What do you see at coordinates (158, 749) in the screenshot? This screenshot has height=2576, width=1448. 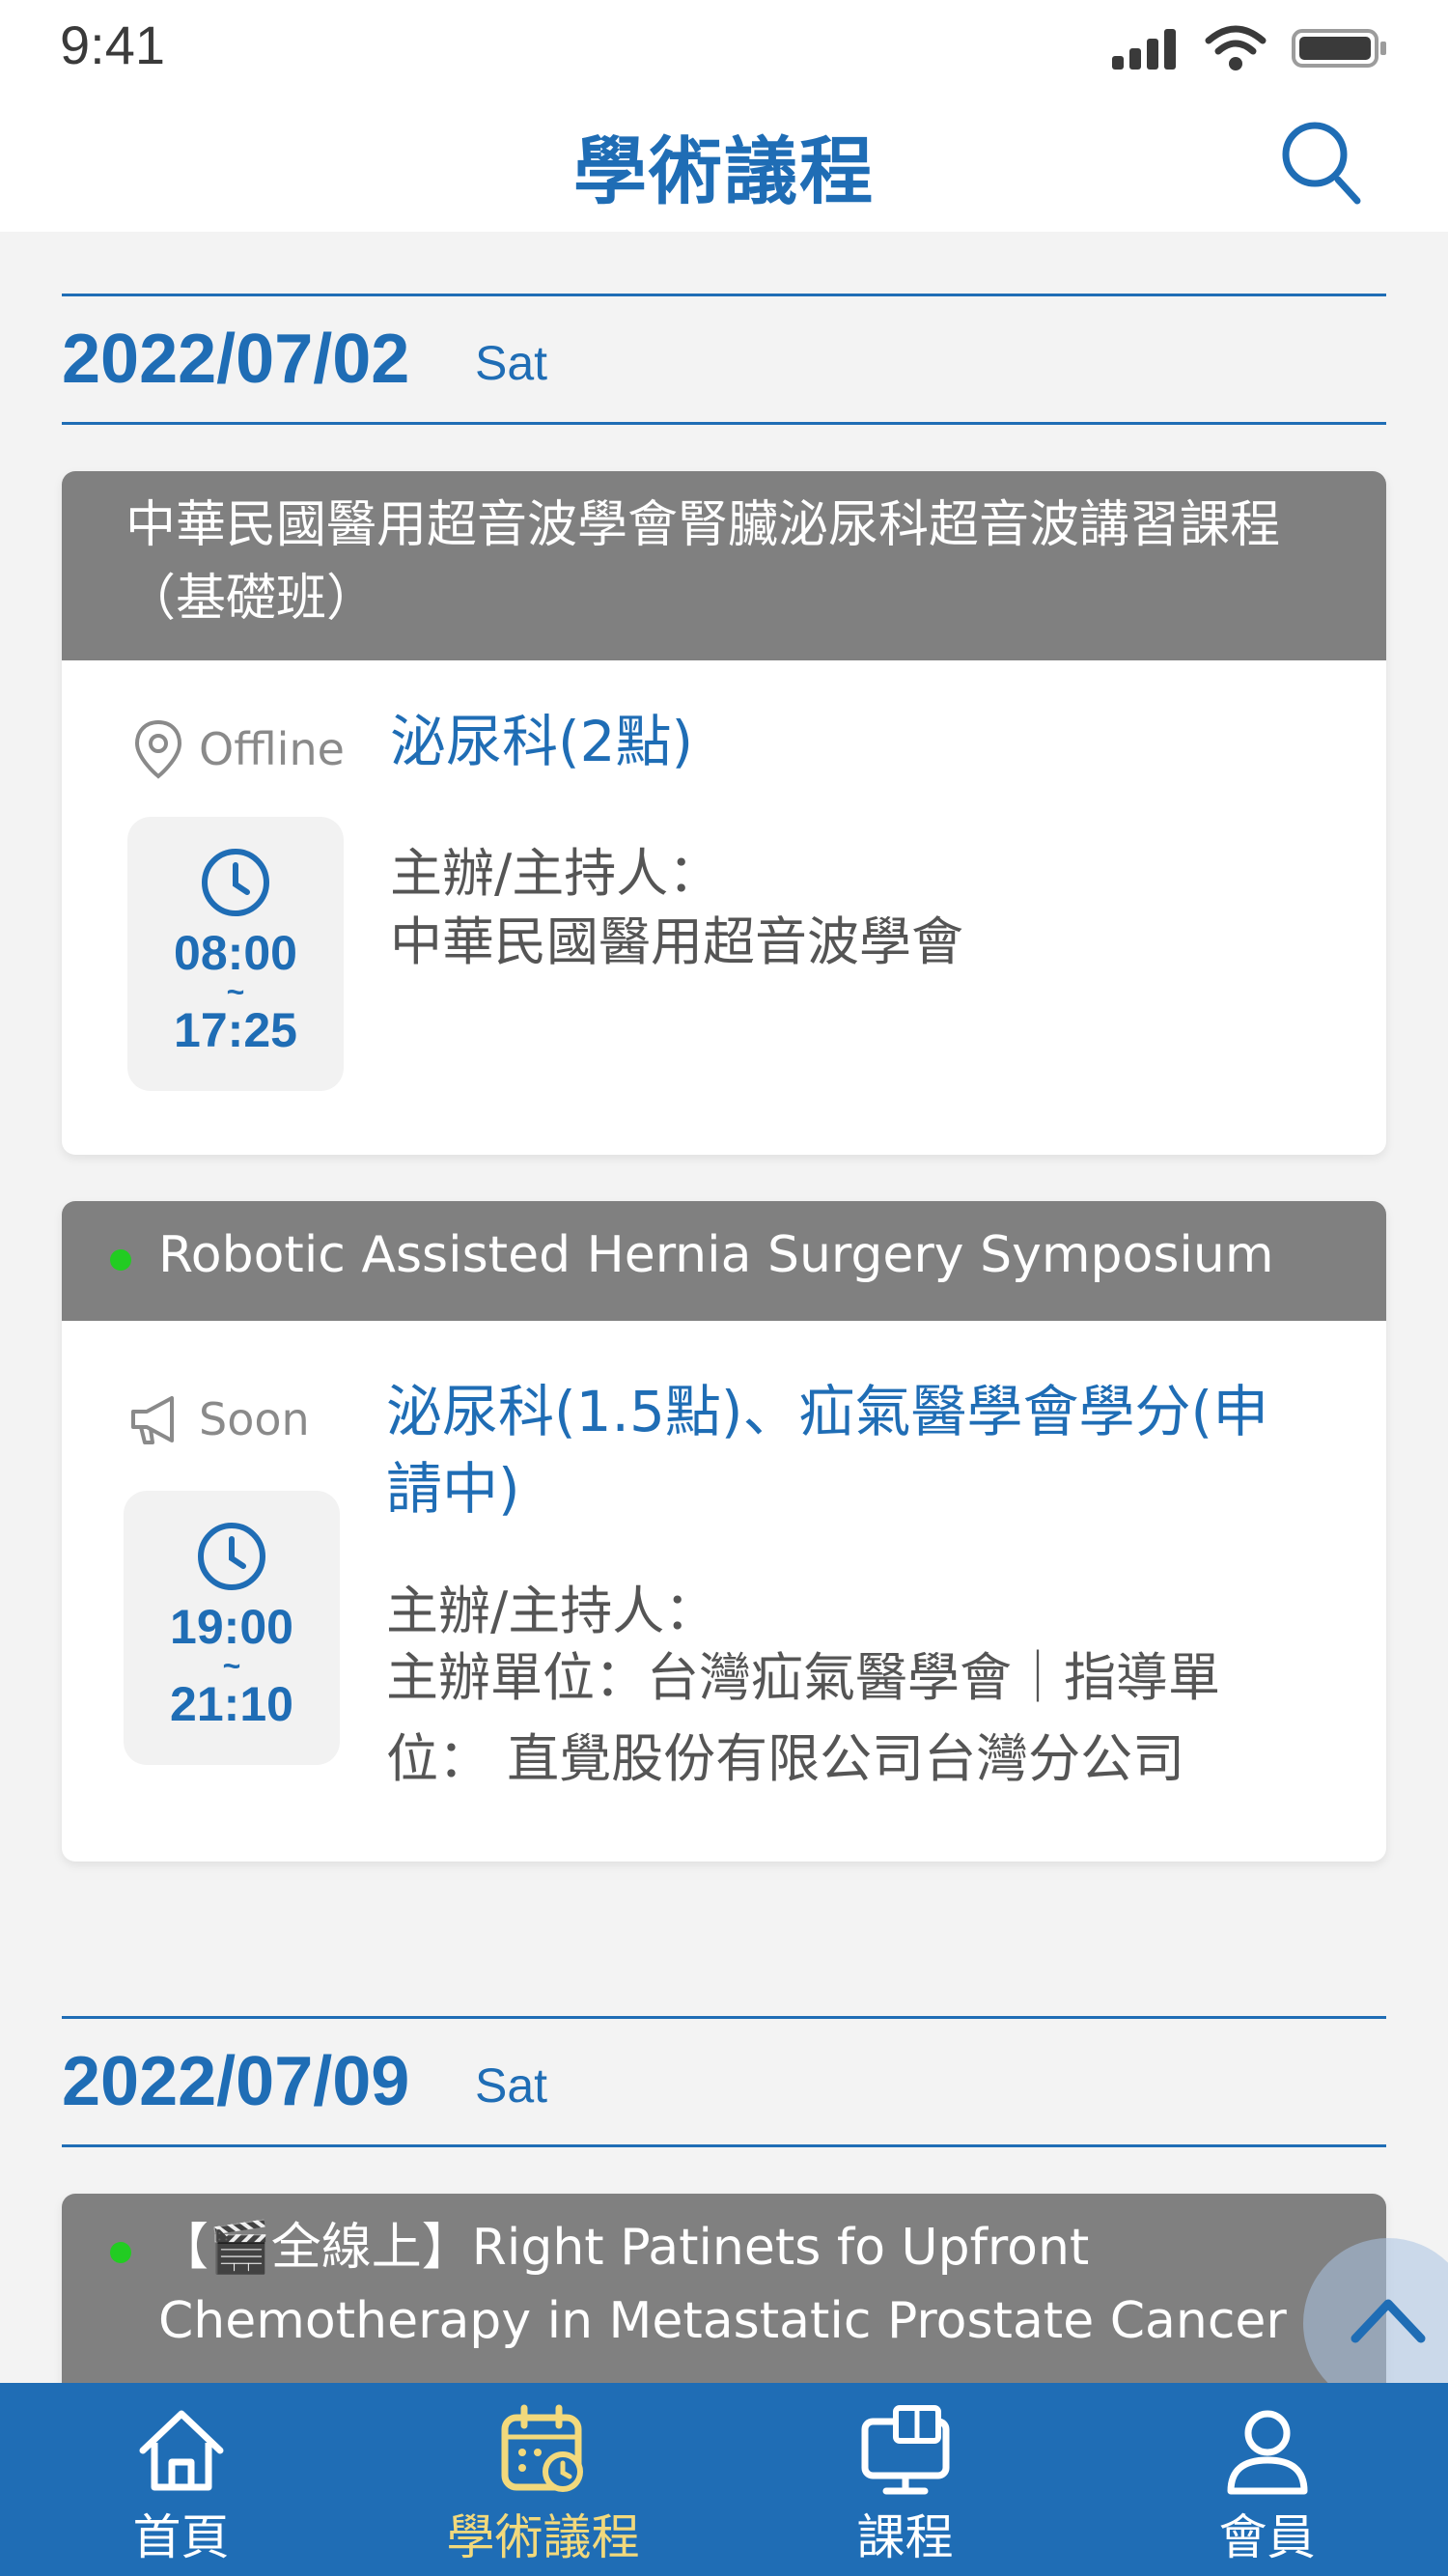 I see `location-pin-icon` at bounding box center [158, 749].